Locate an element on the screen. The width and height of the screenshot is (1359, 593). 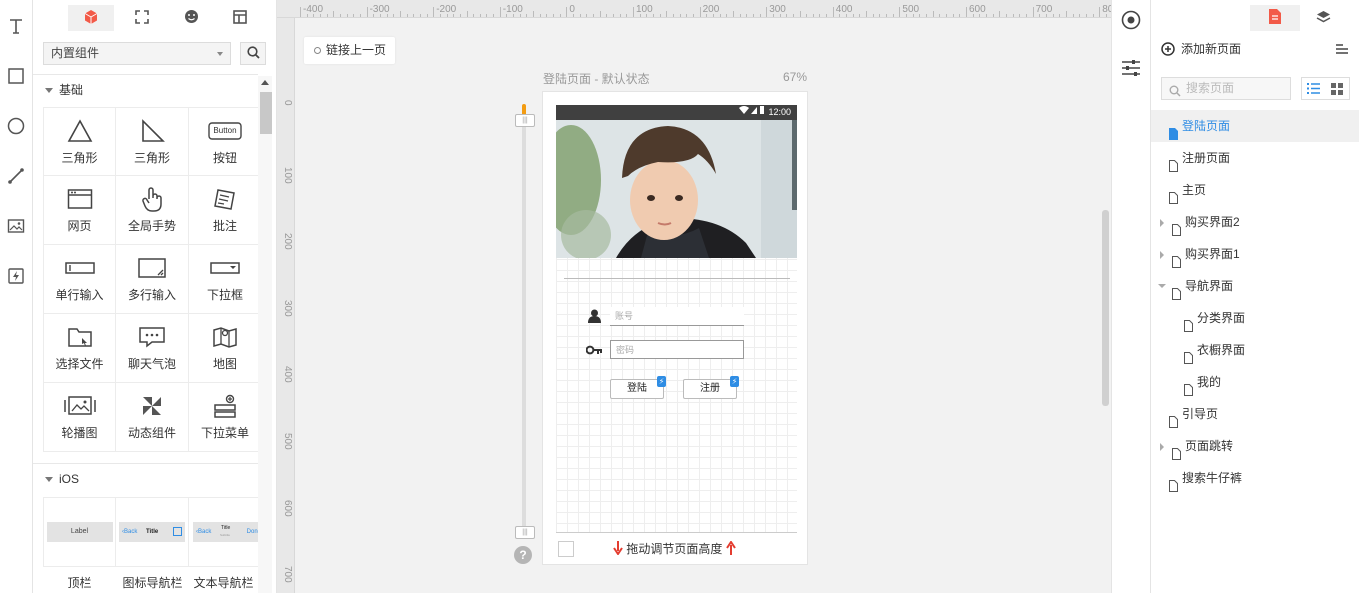
password-input: 密码 is located at coordinates (677, 349).